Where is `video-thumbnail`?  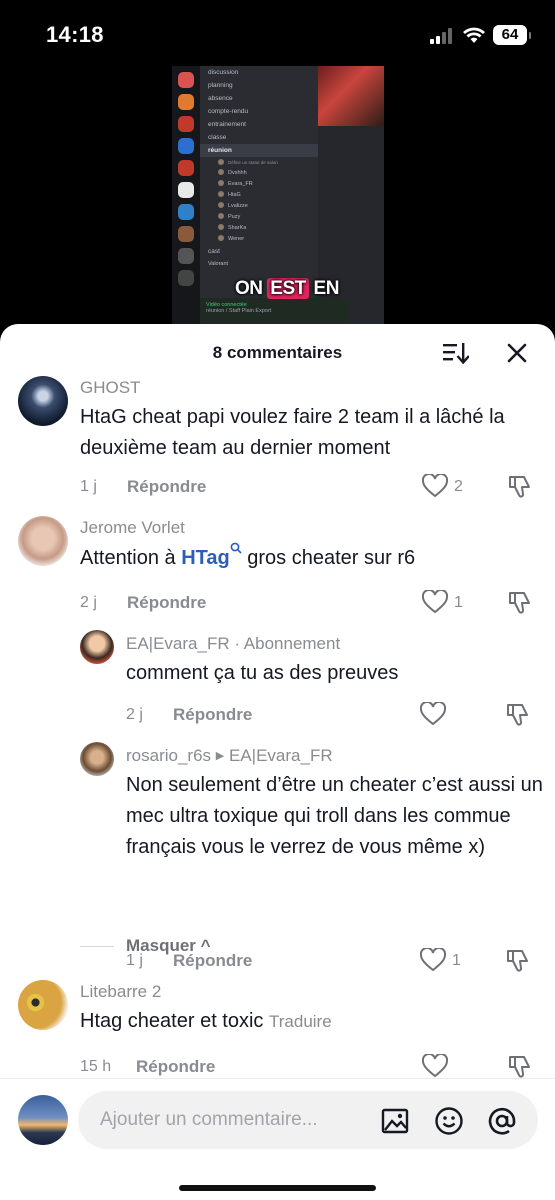 video-thumbnail is located at coordinates (351, 96).